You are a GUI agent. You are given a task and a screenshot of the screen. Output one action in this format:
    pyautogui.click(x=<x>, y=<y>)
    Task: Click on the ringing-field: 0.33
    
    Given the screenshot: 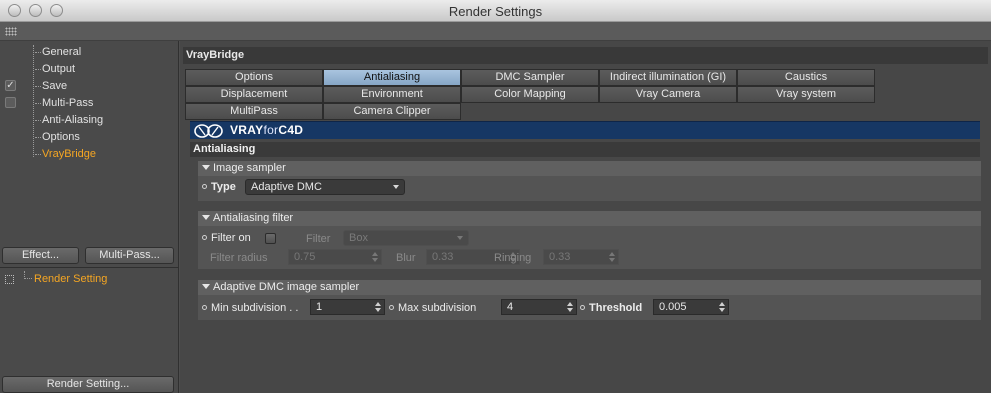 What is the action you would take?
    pyautogui.click(x=581, y=257)
    